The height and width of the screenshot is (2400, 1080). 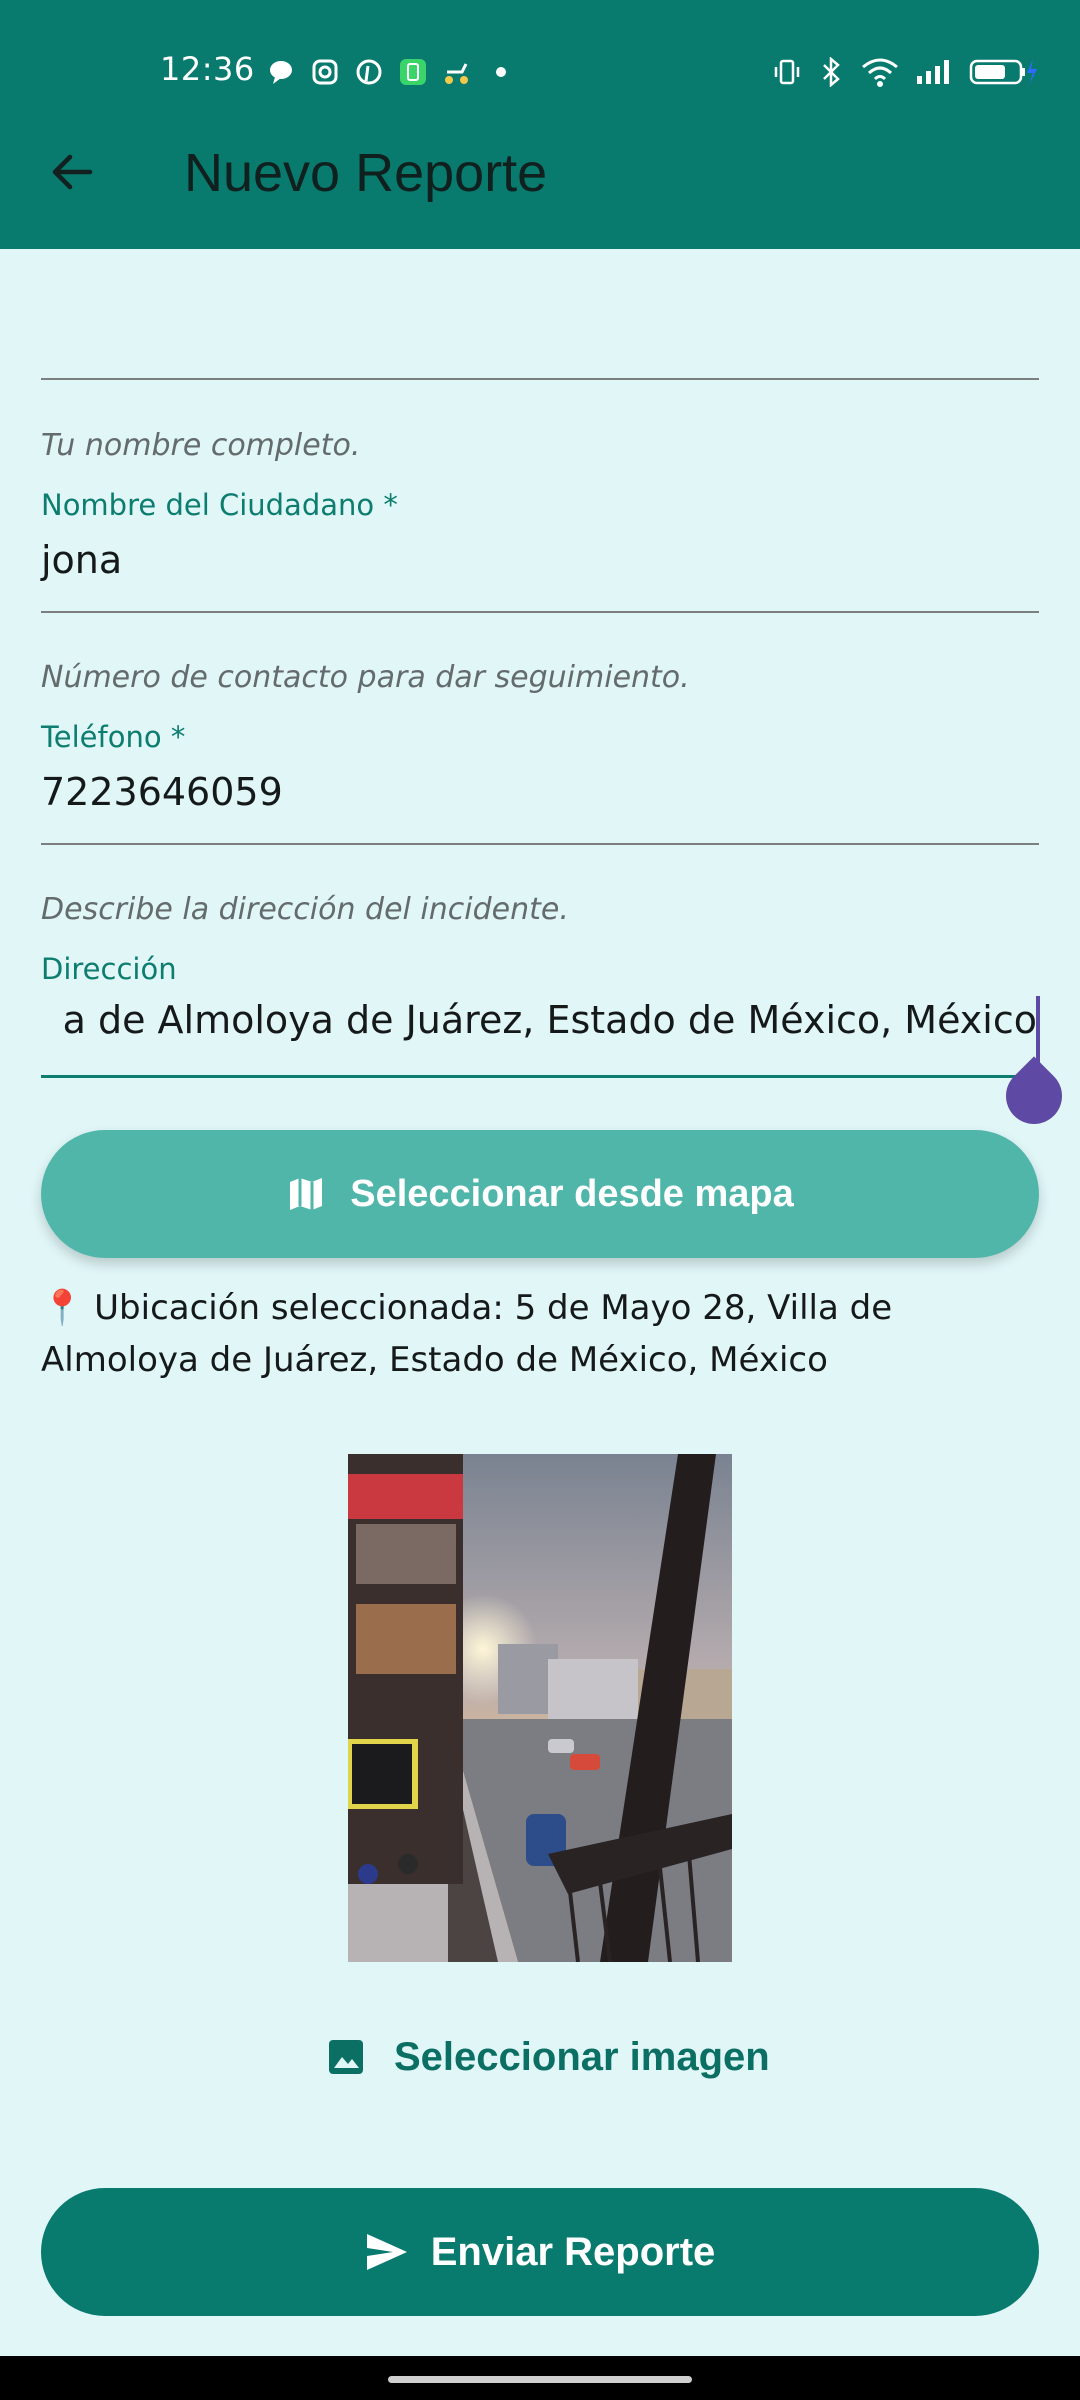 I want to click on name-helper-text: Tu nombre completo., so click(x=201, y=445).